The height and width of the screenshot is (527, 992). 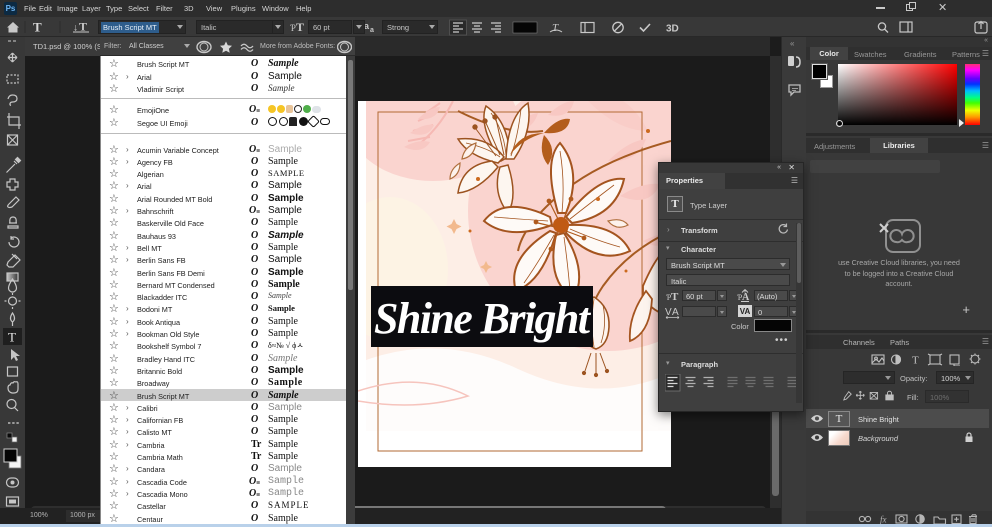 What do you see at coordinates (372, 30) in the screenshot?
I see `svg-text: a` at bounding box center [372, 30].